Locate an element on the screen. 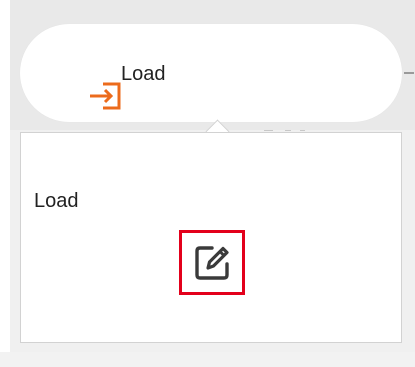  popover-title: Load is located at coordinates (56, 201).